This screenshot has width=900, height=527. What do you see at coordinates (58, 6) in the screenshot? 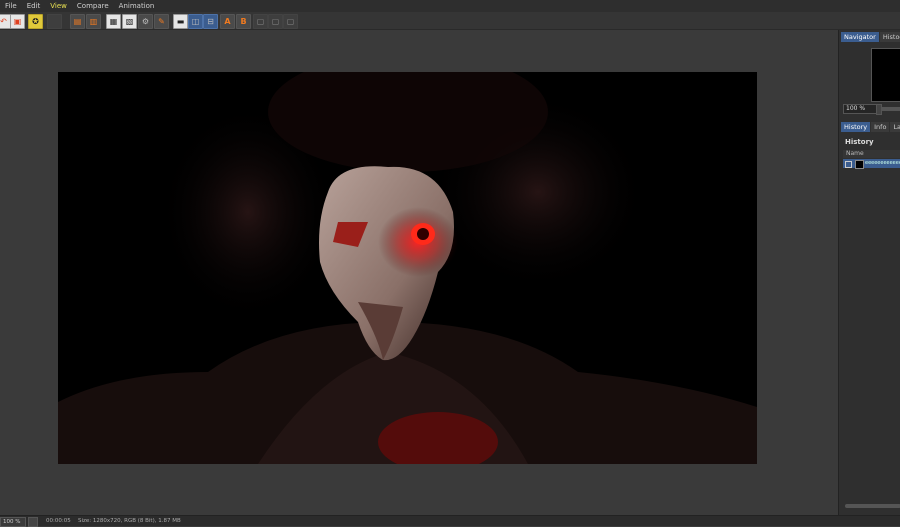
I see `menu-view: View` at bounding box center [58, 6].